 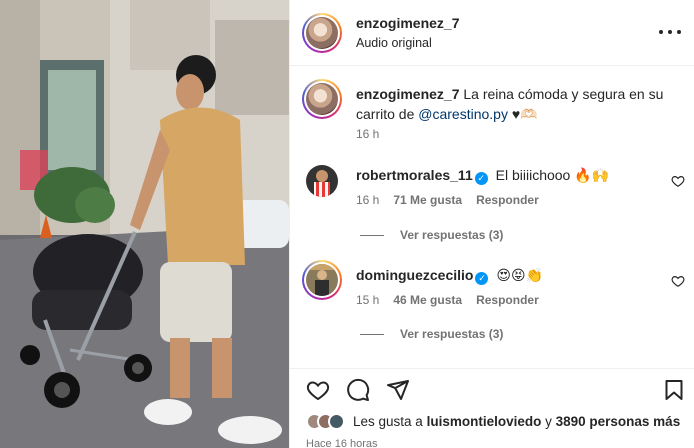 What do you see at coordinates (358, 390) in the screenshot?
I see `comment-bubble-icon` at bounding box center [358, 390].